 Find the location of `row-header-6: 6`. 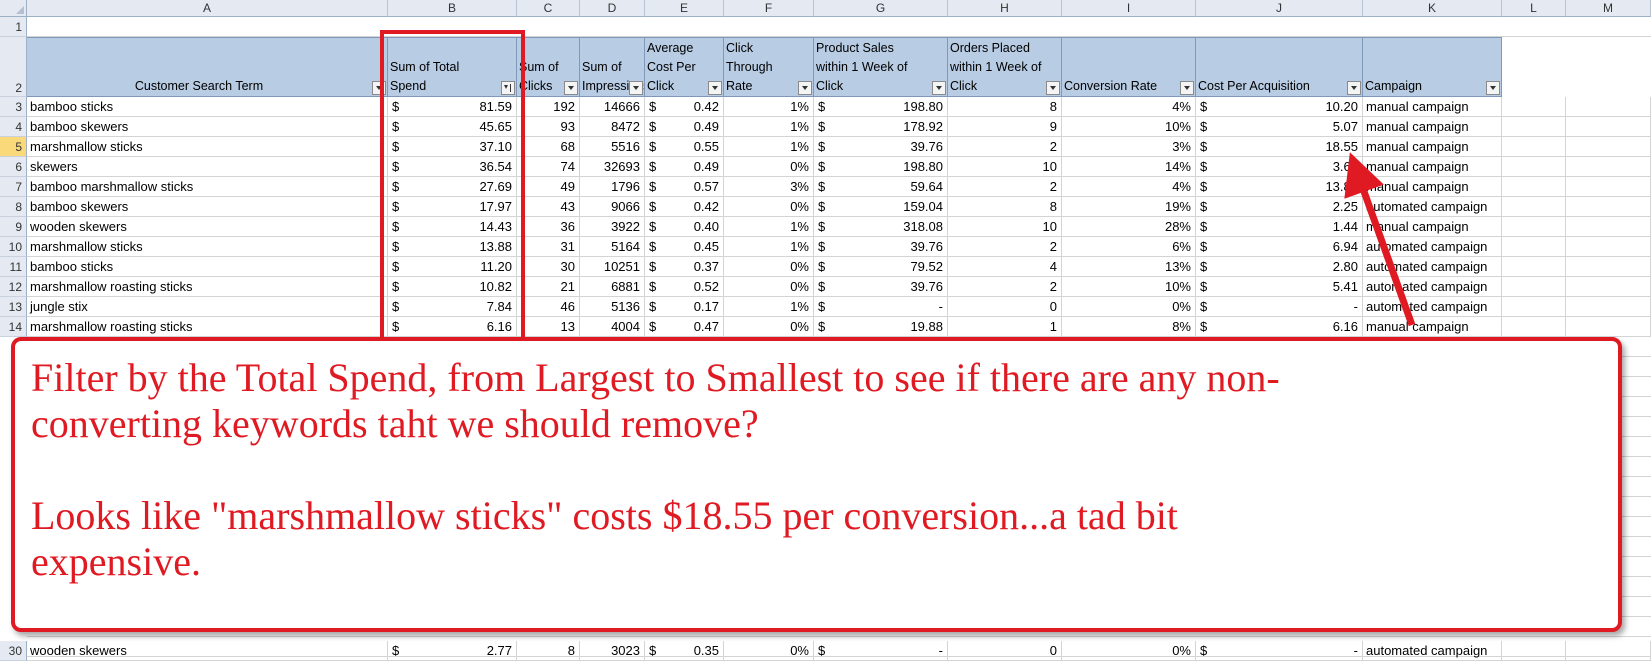

row-header-6: 6 is located at coordinates (13, 167).